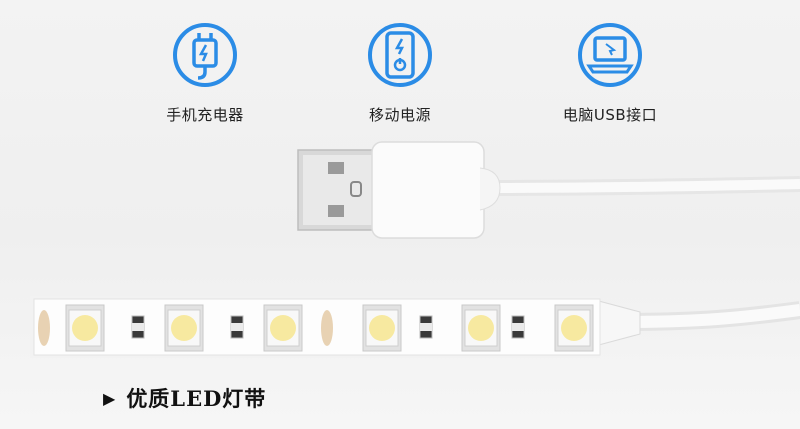 This screenshot has width=800, height=429. Describe the element at coordinates (196, 398) in the screenshot. I see `caption-text: 优质LED灯带` at that location.